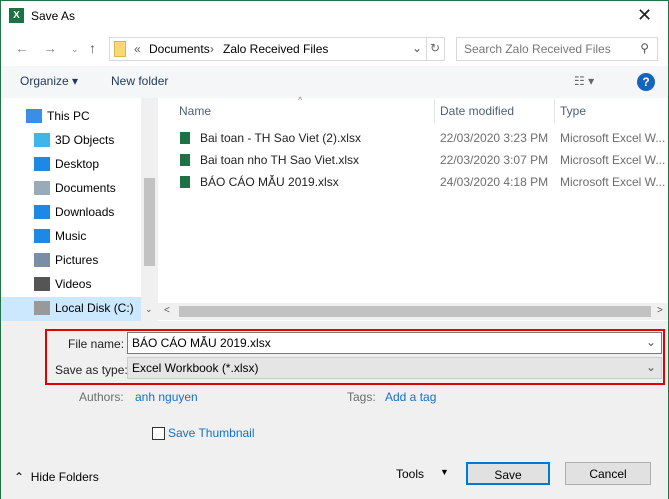 The height and width of the screenshot is (499, 669). I want to click on pc-icon, so click(34, 116).